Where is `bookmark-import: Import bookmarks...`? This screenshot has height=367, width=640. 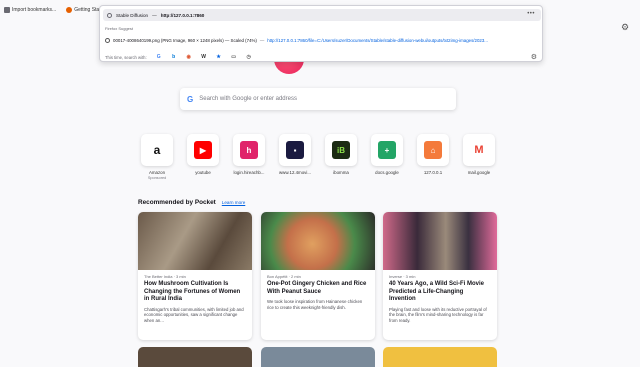
bookmark-import: Import bookmarks... is located at coordinates (30, 10).